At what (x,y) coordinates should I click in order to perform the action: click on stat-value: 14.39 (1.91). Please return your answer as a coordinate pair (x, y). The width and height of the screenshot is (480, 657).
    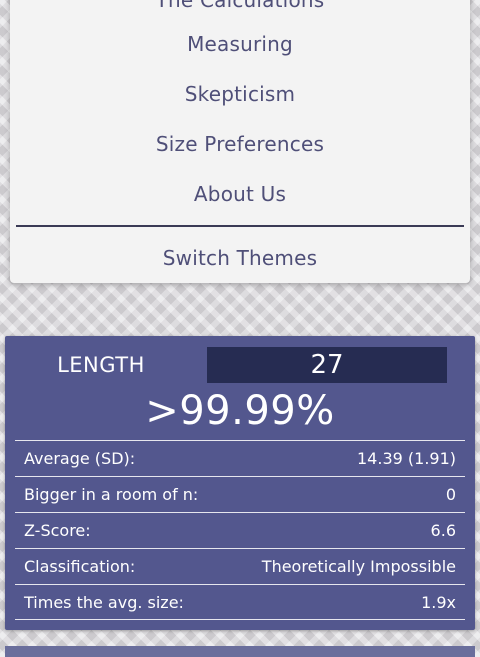
    Looking at the image, I should click on (406, 458).